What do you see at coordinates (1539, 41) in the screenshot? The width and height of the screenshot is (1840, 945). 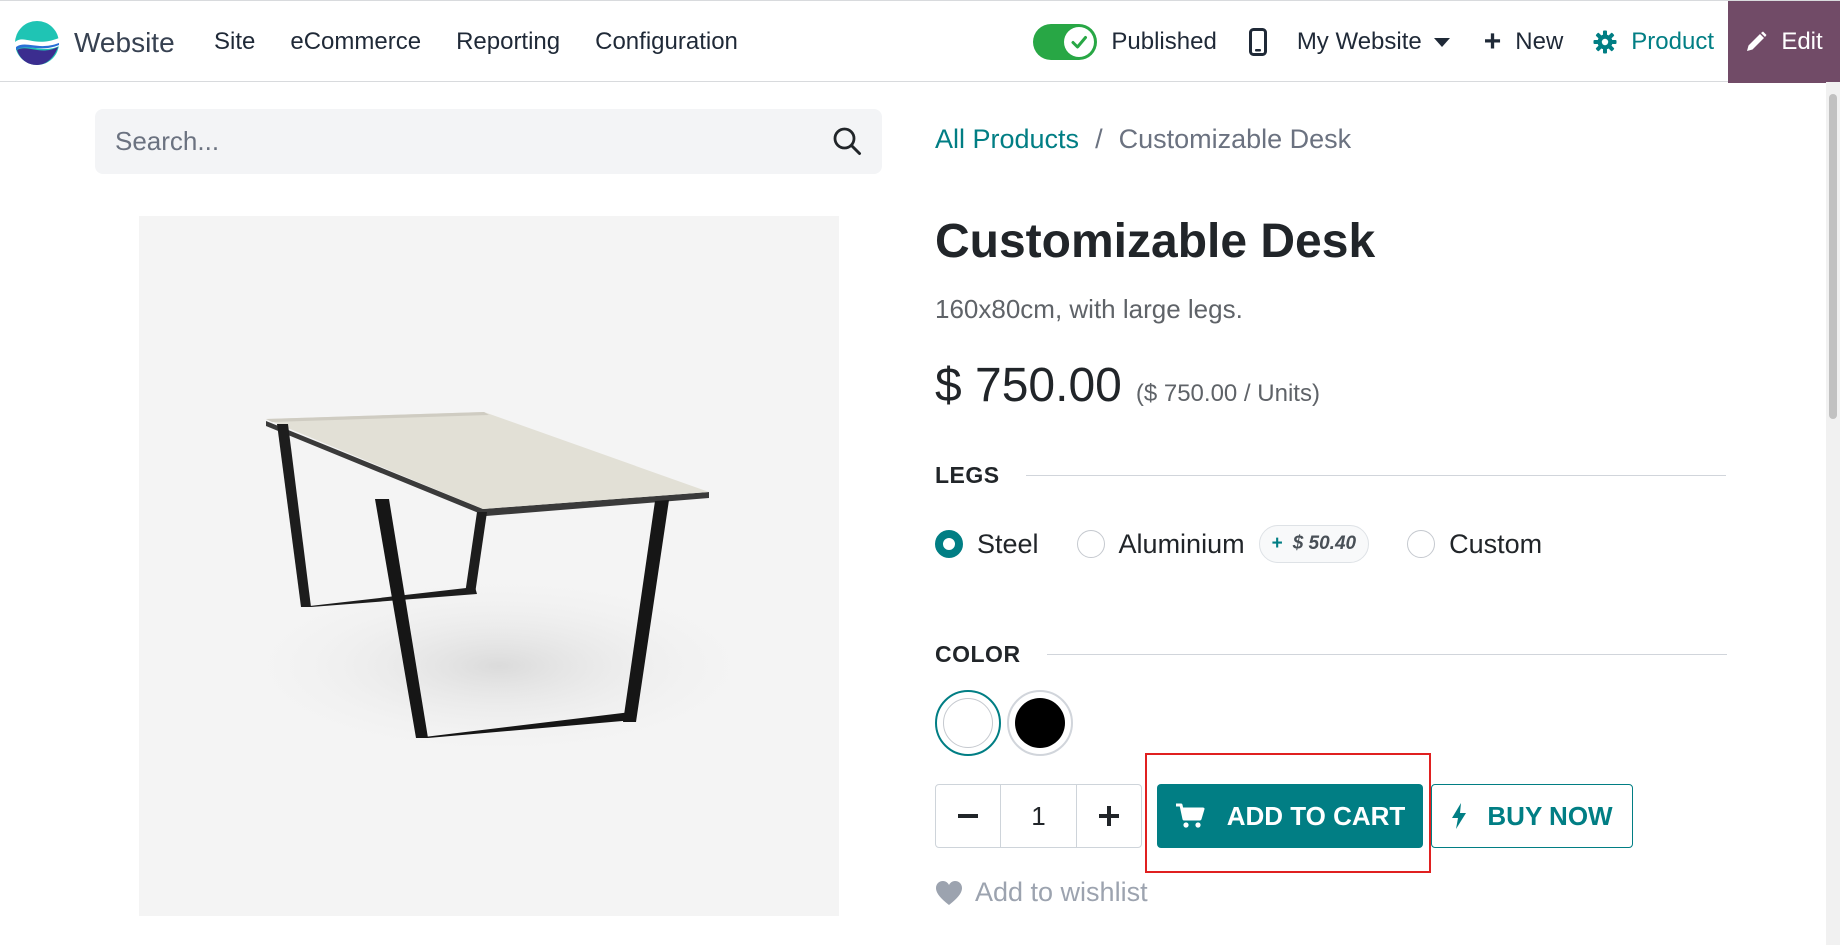 I see `new-label: New` at bounding box center [1539, 41].